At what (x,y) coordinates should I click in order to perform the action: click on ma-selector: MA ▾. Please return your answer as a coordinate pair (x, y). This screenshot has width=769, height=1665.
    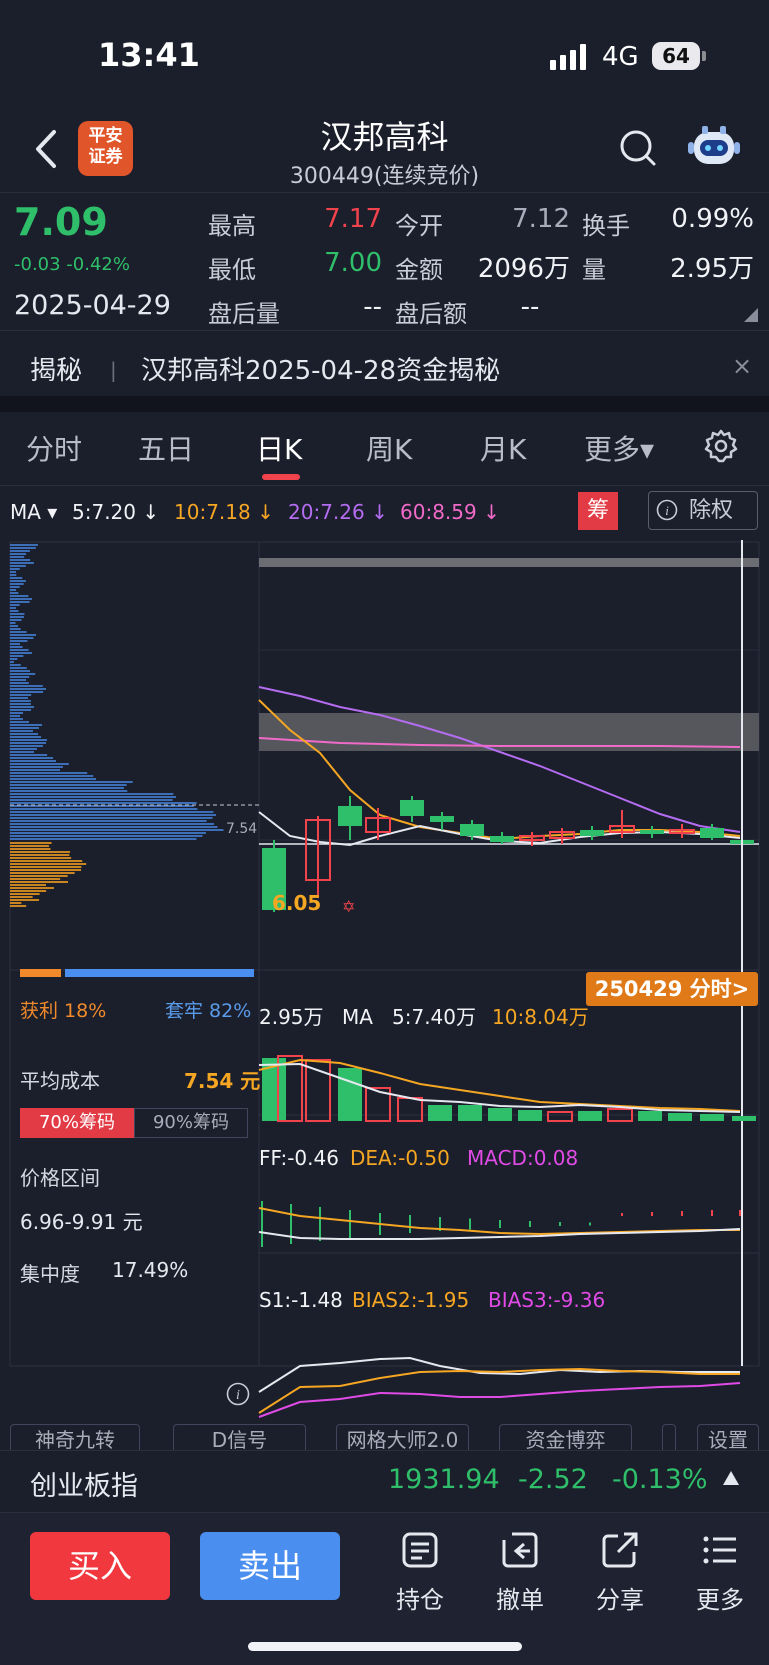
    Looking at the image, I should click on (33, 512).